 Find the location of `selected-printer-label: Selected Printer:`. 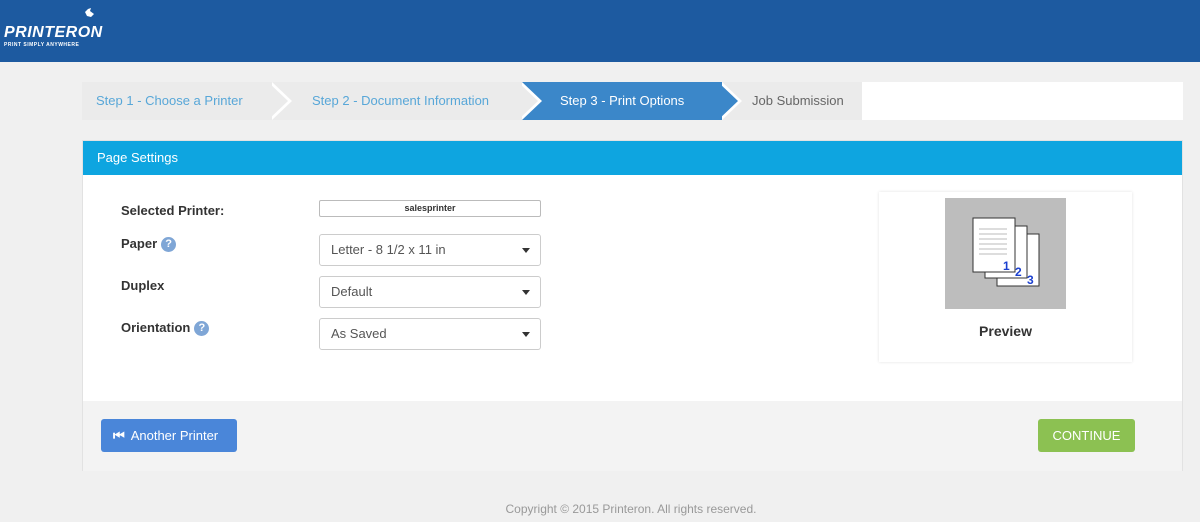

selected-printer-label: Selected Printer: is located at coordinates (173, 210).